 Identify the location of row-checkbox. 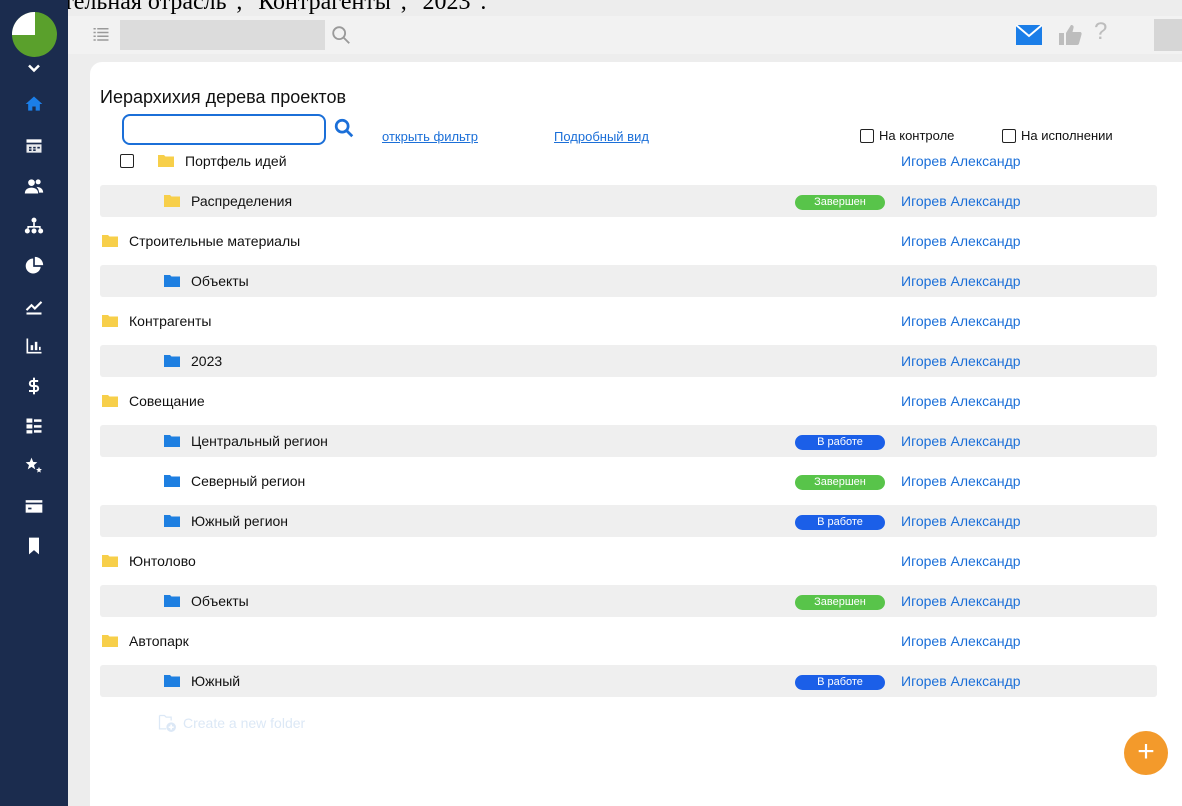
(127, 161).